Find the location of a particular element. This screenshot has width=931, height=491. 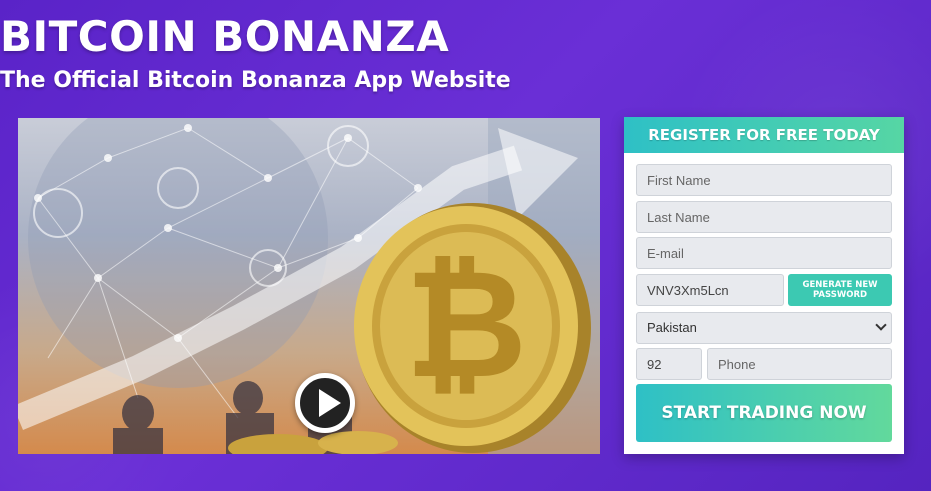

start-trading-button: START TRADING NOW is located at coordinates (764, 413).